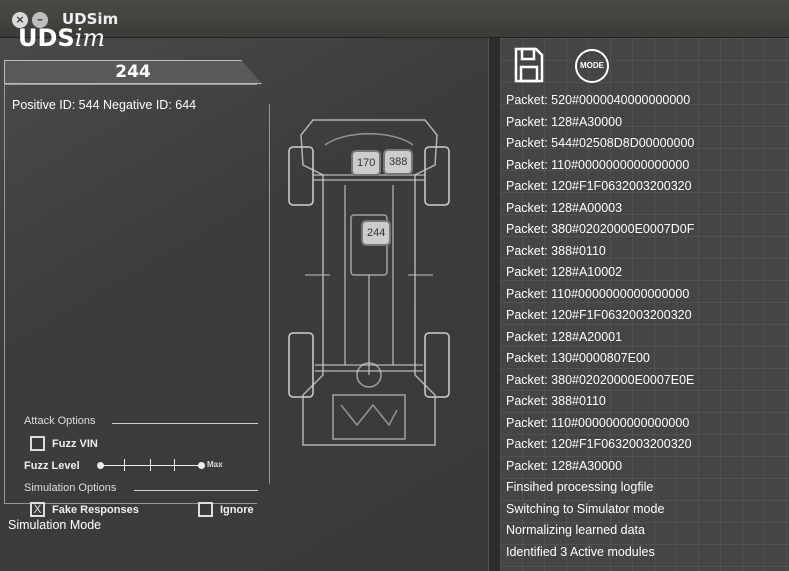 This screenshot has width=789, height=571. What do you see at coordinates (494, 304) in the screenshot?
I see `panel-divider` at bounding box center [494, 304].